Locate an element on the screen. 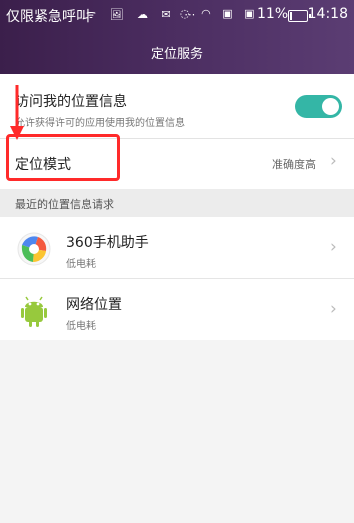 This screenshot has height=523, width=354. access-location-row: 访问我的位置信息 允许获得许可的应用使用我的位置信息 is located at coordinates (177, 106).